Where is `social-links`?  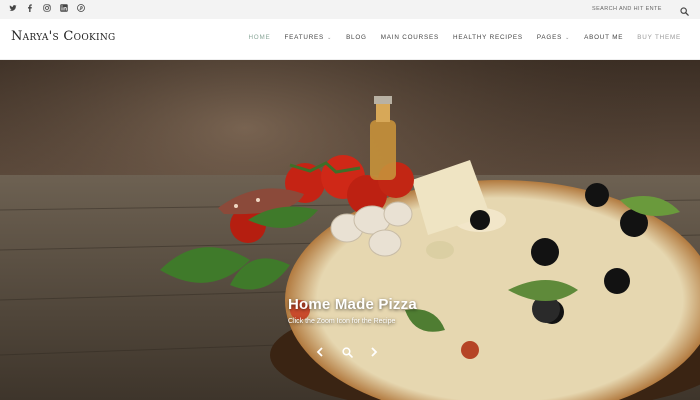
social-links is located at coordinates (47, 9).